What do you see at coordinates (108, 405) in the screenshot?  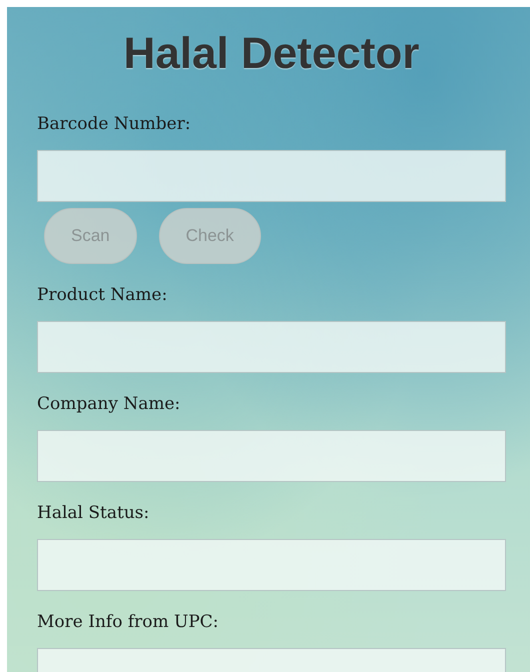 I see `field-label: Company Name:` at bounding box center [108, 405].